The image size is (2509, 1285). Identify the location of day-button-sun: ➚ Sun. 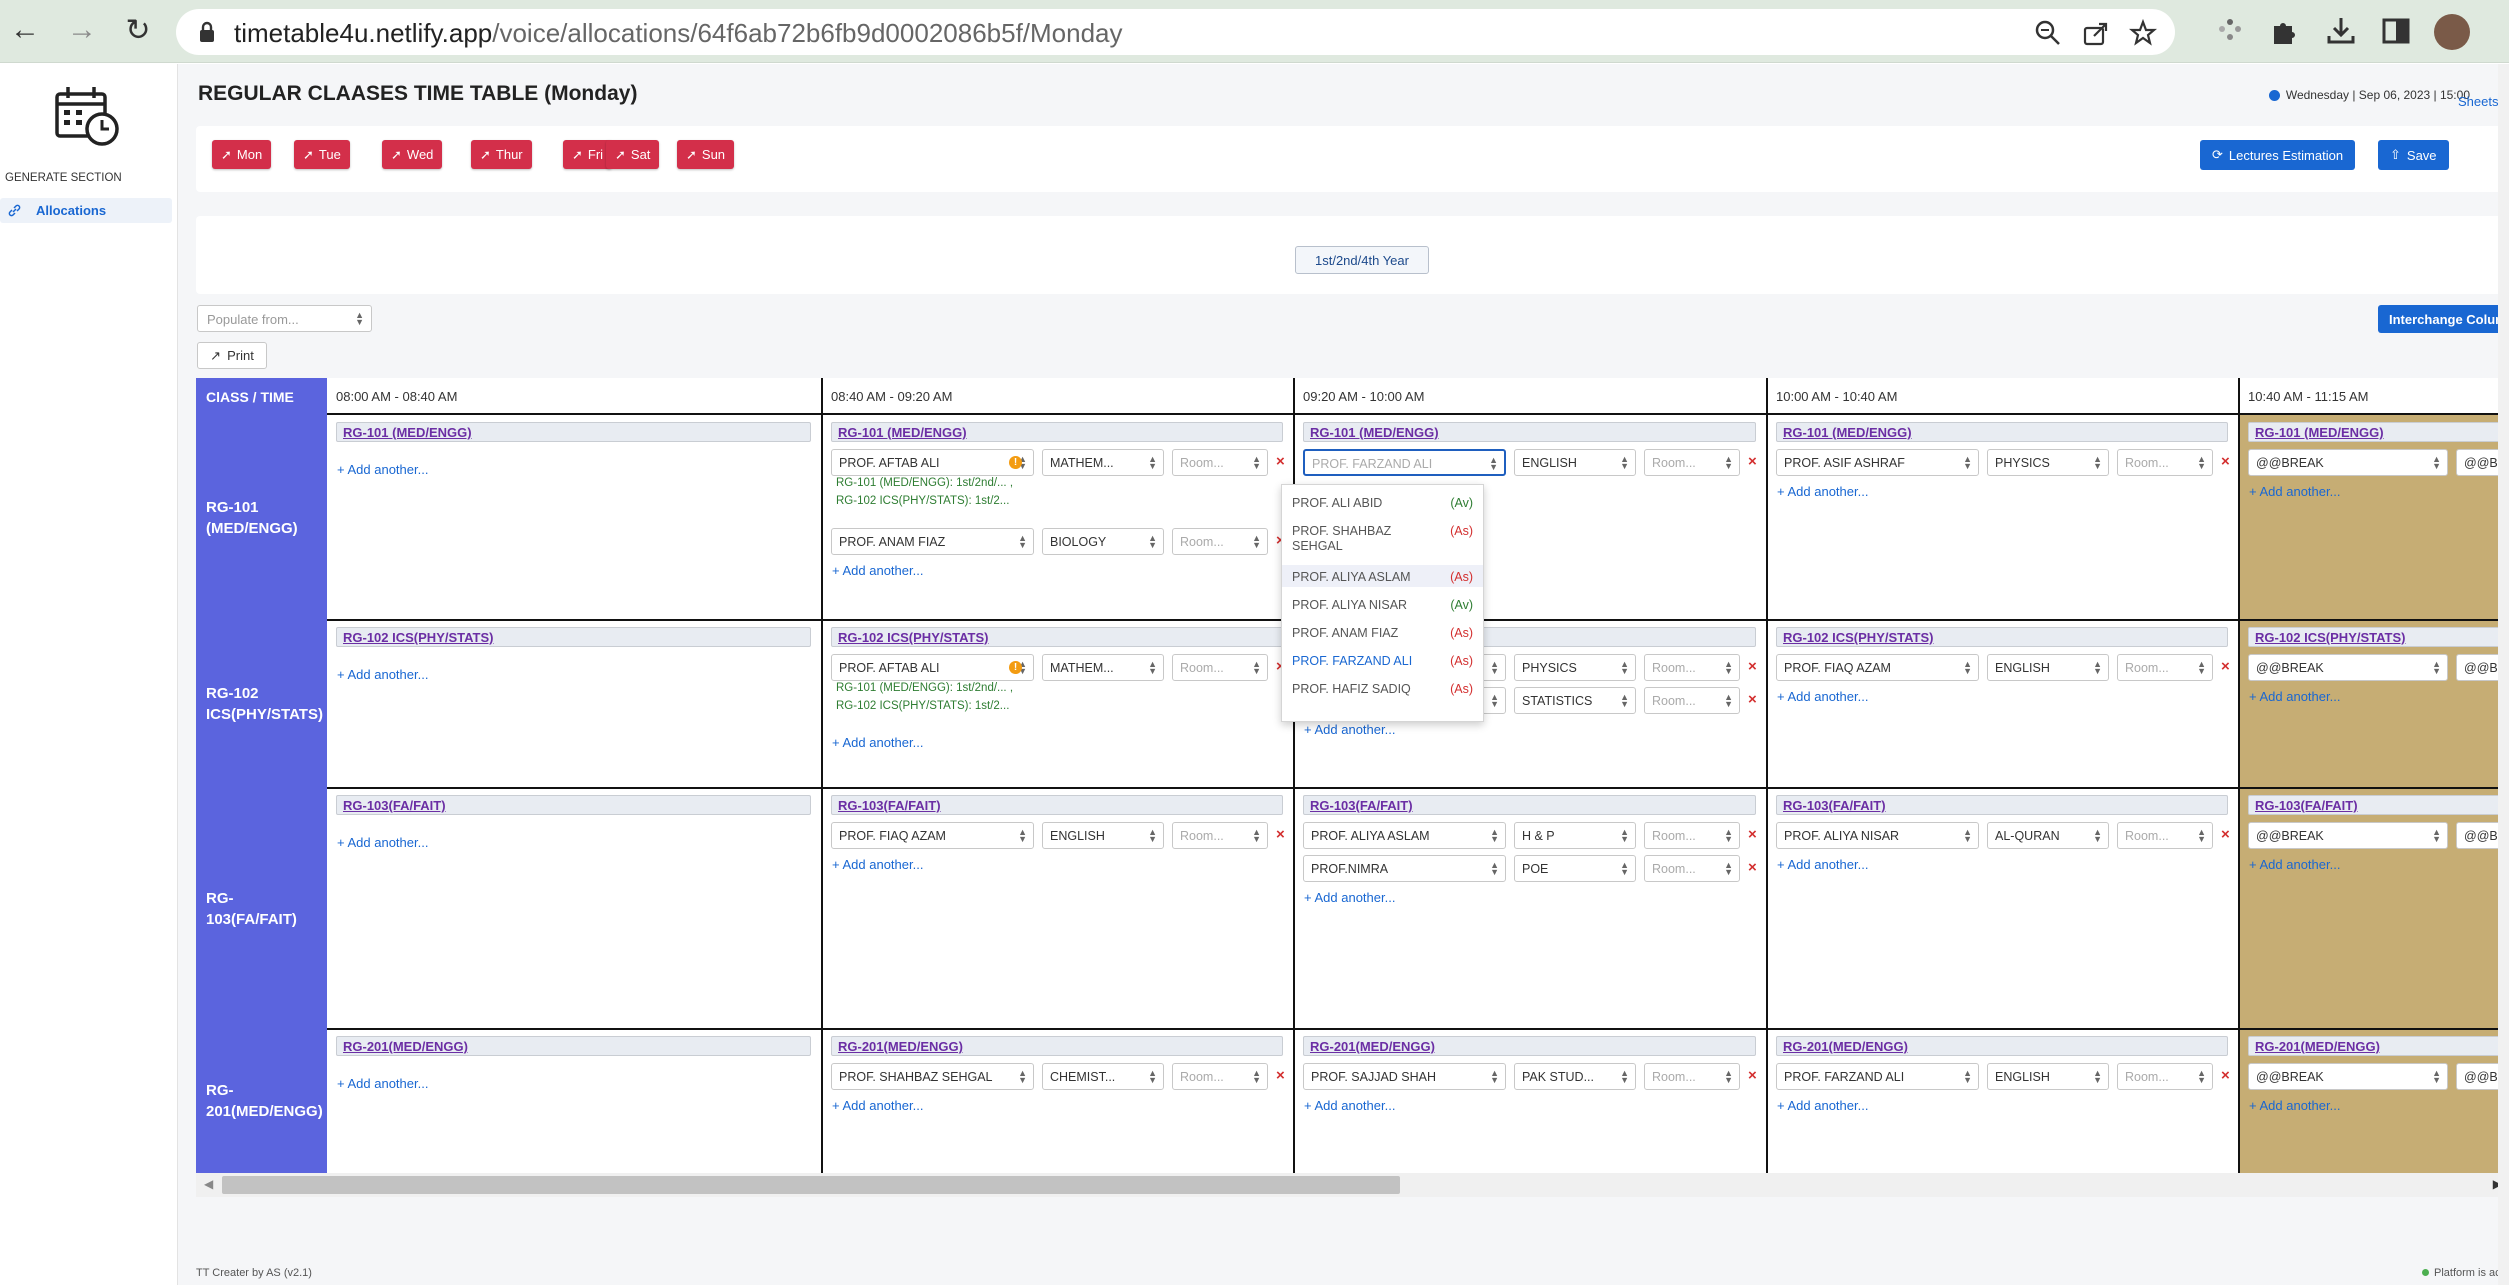
(706, 154).